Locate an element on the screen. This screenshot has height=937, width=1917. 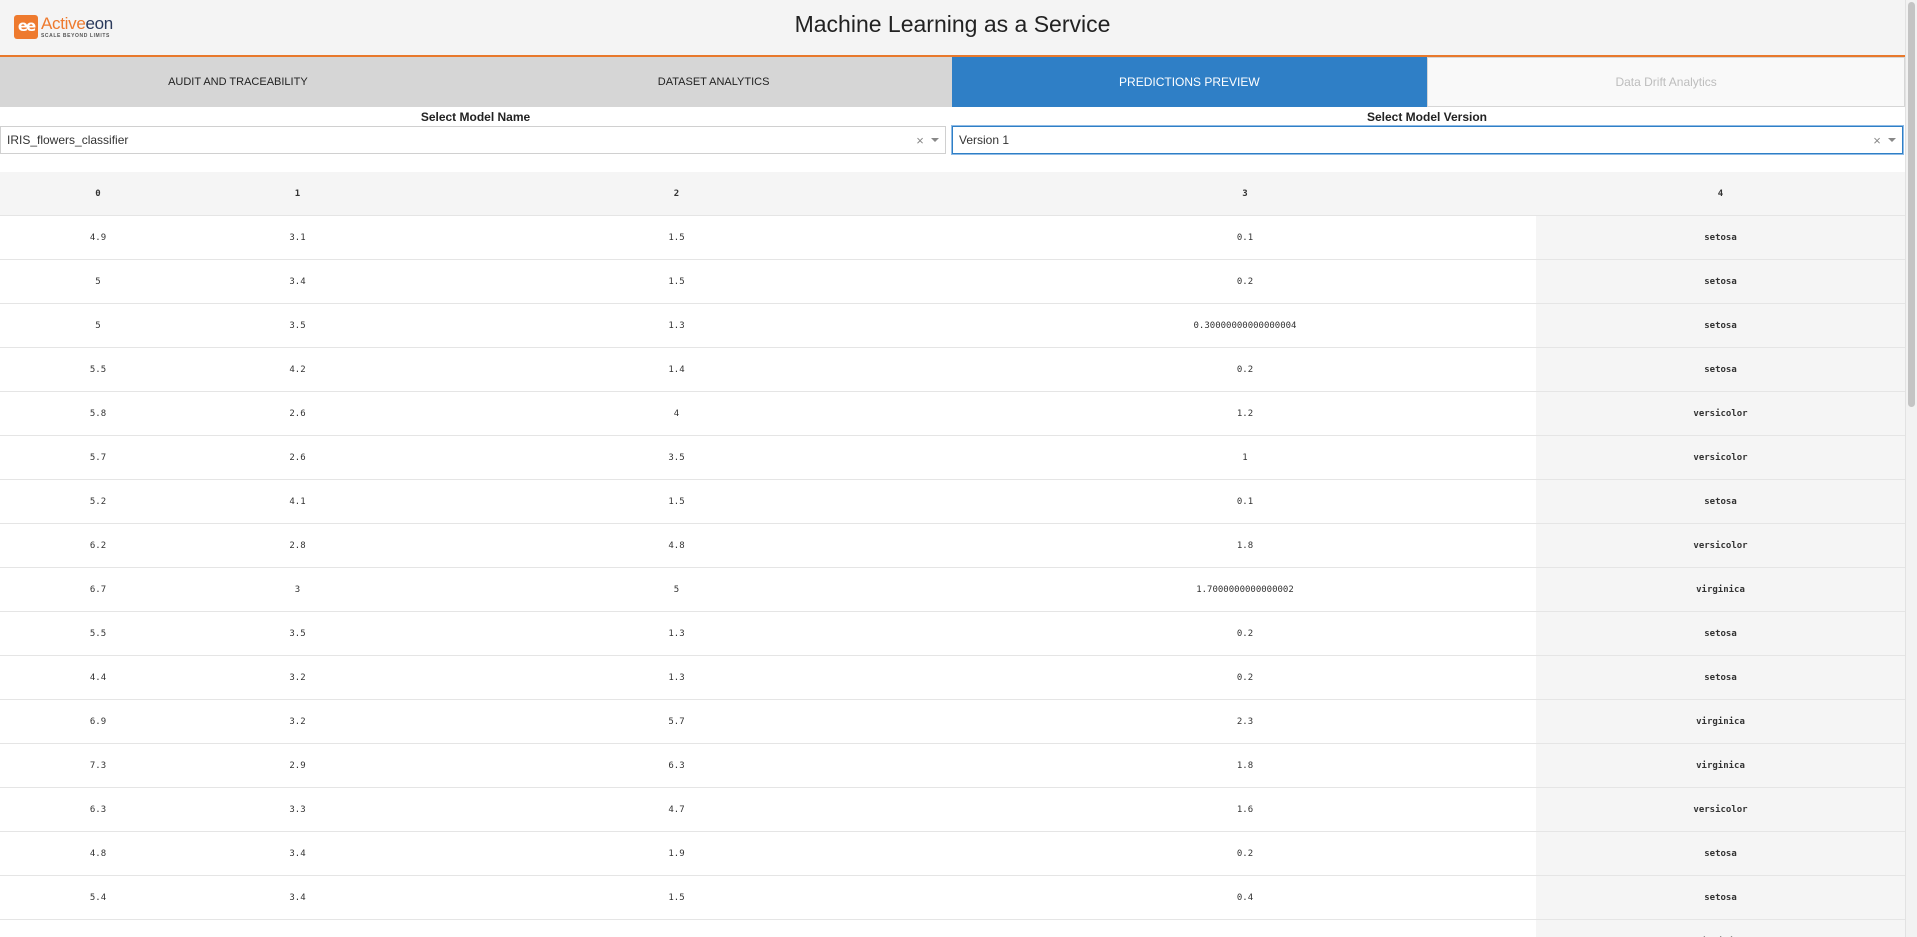
table-row: 5.7 2.6 3.5 1 versicolor is located at coordinates (952, 457).